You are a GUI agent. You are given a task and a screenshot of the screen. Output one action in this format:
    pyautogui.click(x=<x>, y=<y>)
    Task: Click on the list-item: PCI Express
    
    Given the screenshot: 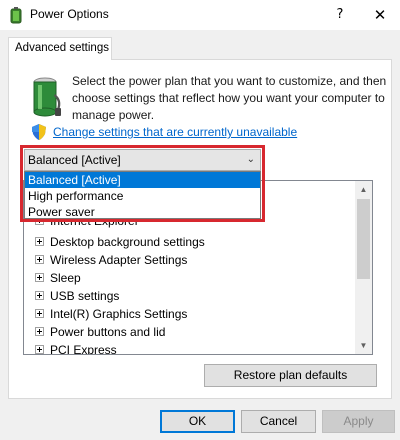 What is the action you would take?
    pyautogui.click(x=76, y=348)
    